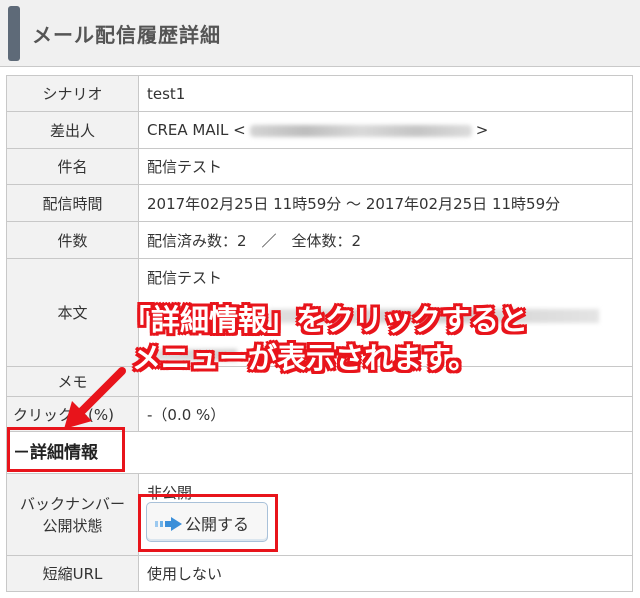 The width and height of the screenshot is (640, 598). I want to click on sent-time-label: 配信時間, so click(72, 203).